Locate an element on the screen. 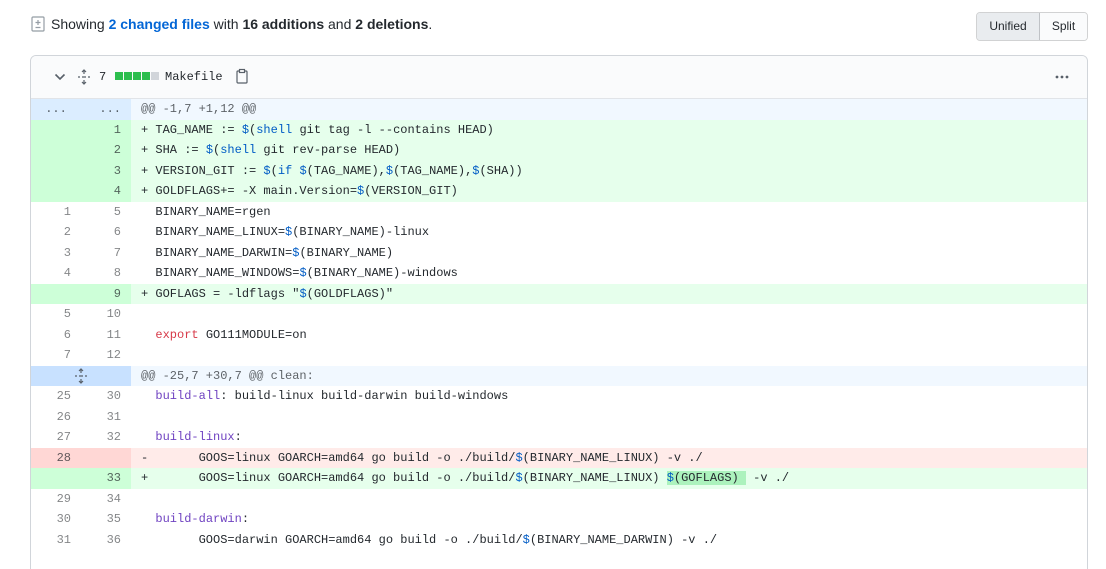  split-view-button: Split is located at coordinates (1063, 26).